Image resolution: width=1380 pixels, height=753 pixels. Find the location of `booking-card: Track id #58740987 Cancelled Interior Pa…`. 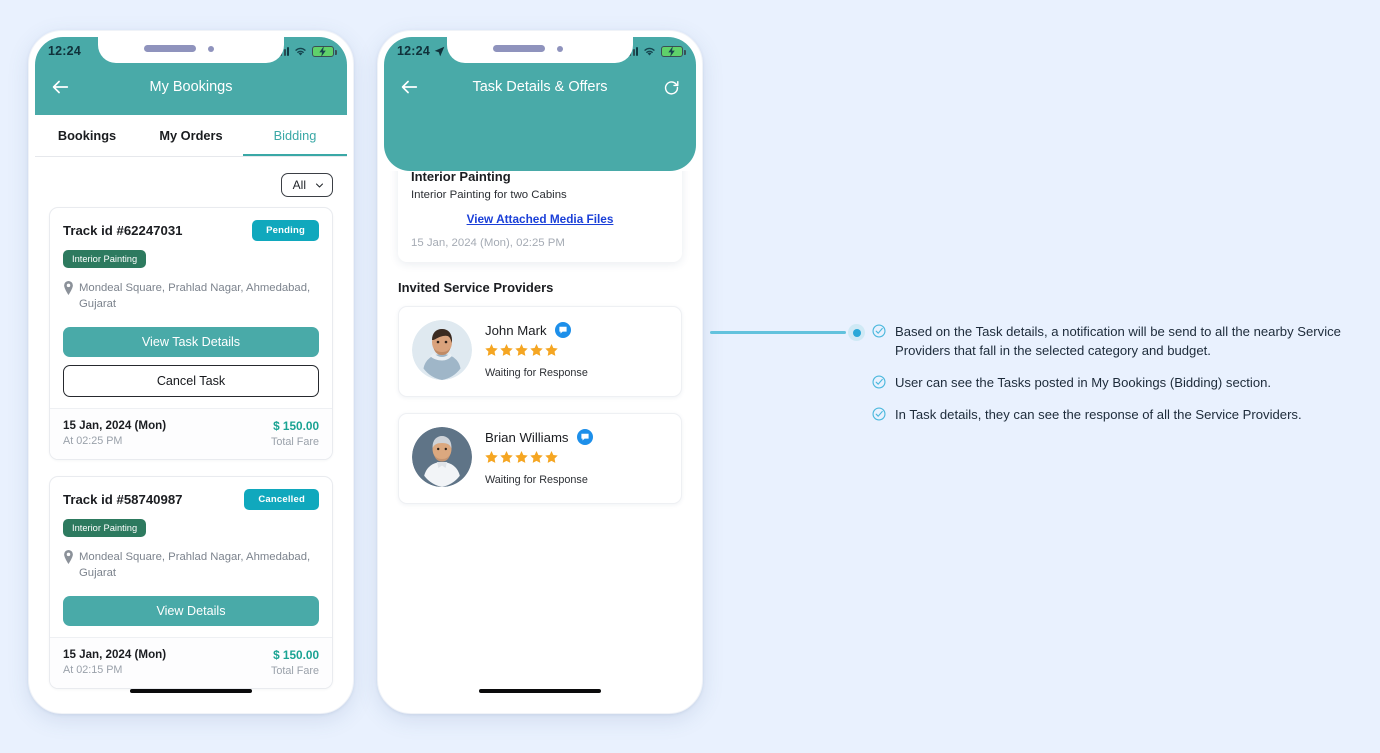

booking-card: Track id #58740987 Cancelled Interior Pa… is located at coordinates (191, 582).